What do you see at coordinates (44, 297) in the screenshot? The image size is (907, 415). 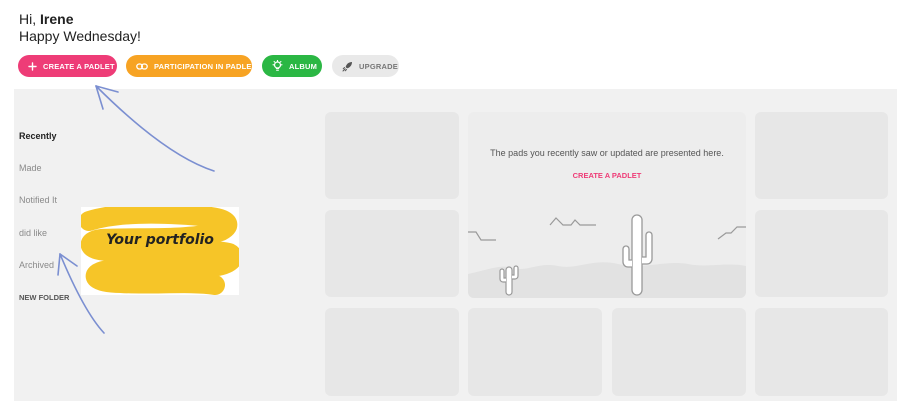 I see `new-folder-button: NEW FOLDER` at bounding box center [44, 297].